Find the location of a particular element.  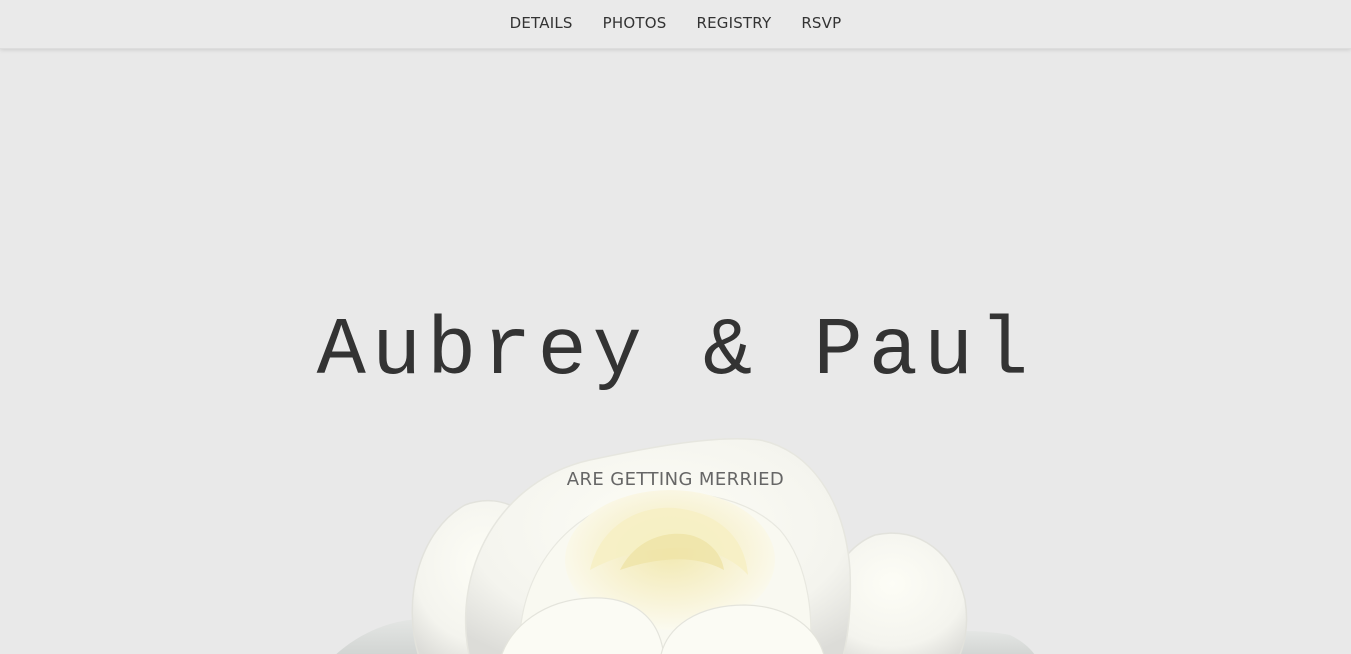

nav-item-registry: REGISTRY is located at coordinates (733, 23).